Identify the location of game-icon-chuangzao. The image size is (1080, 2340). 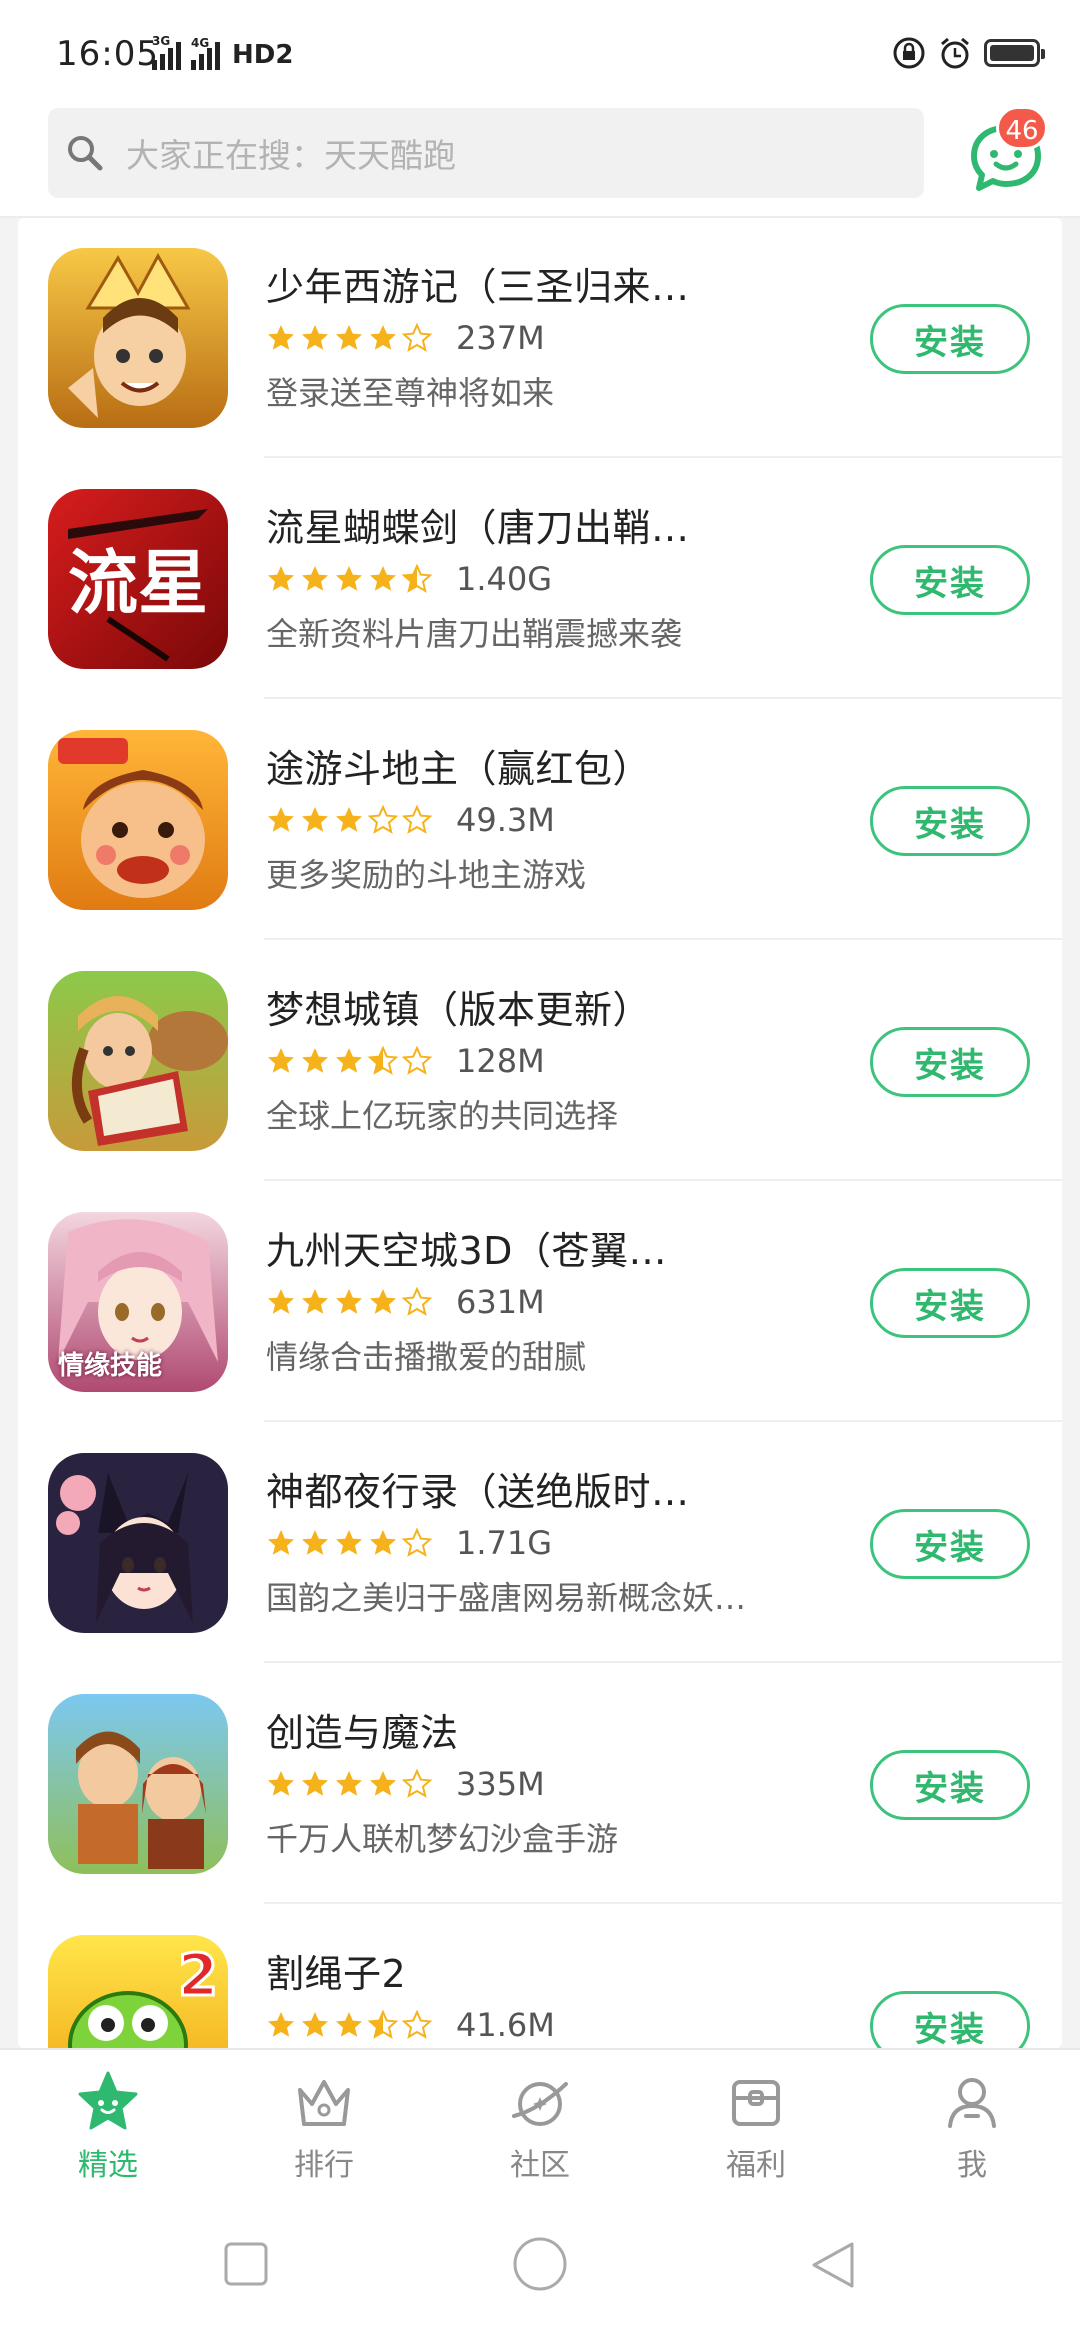
(138, 1784).